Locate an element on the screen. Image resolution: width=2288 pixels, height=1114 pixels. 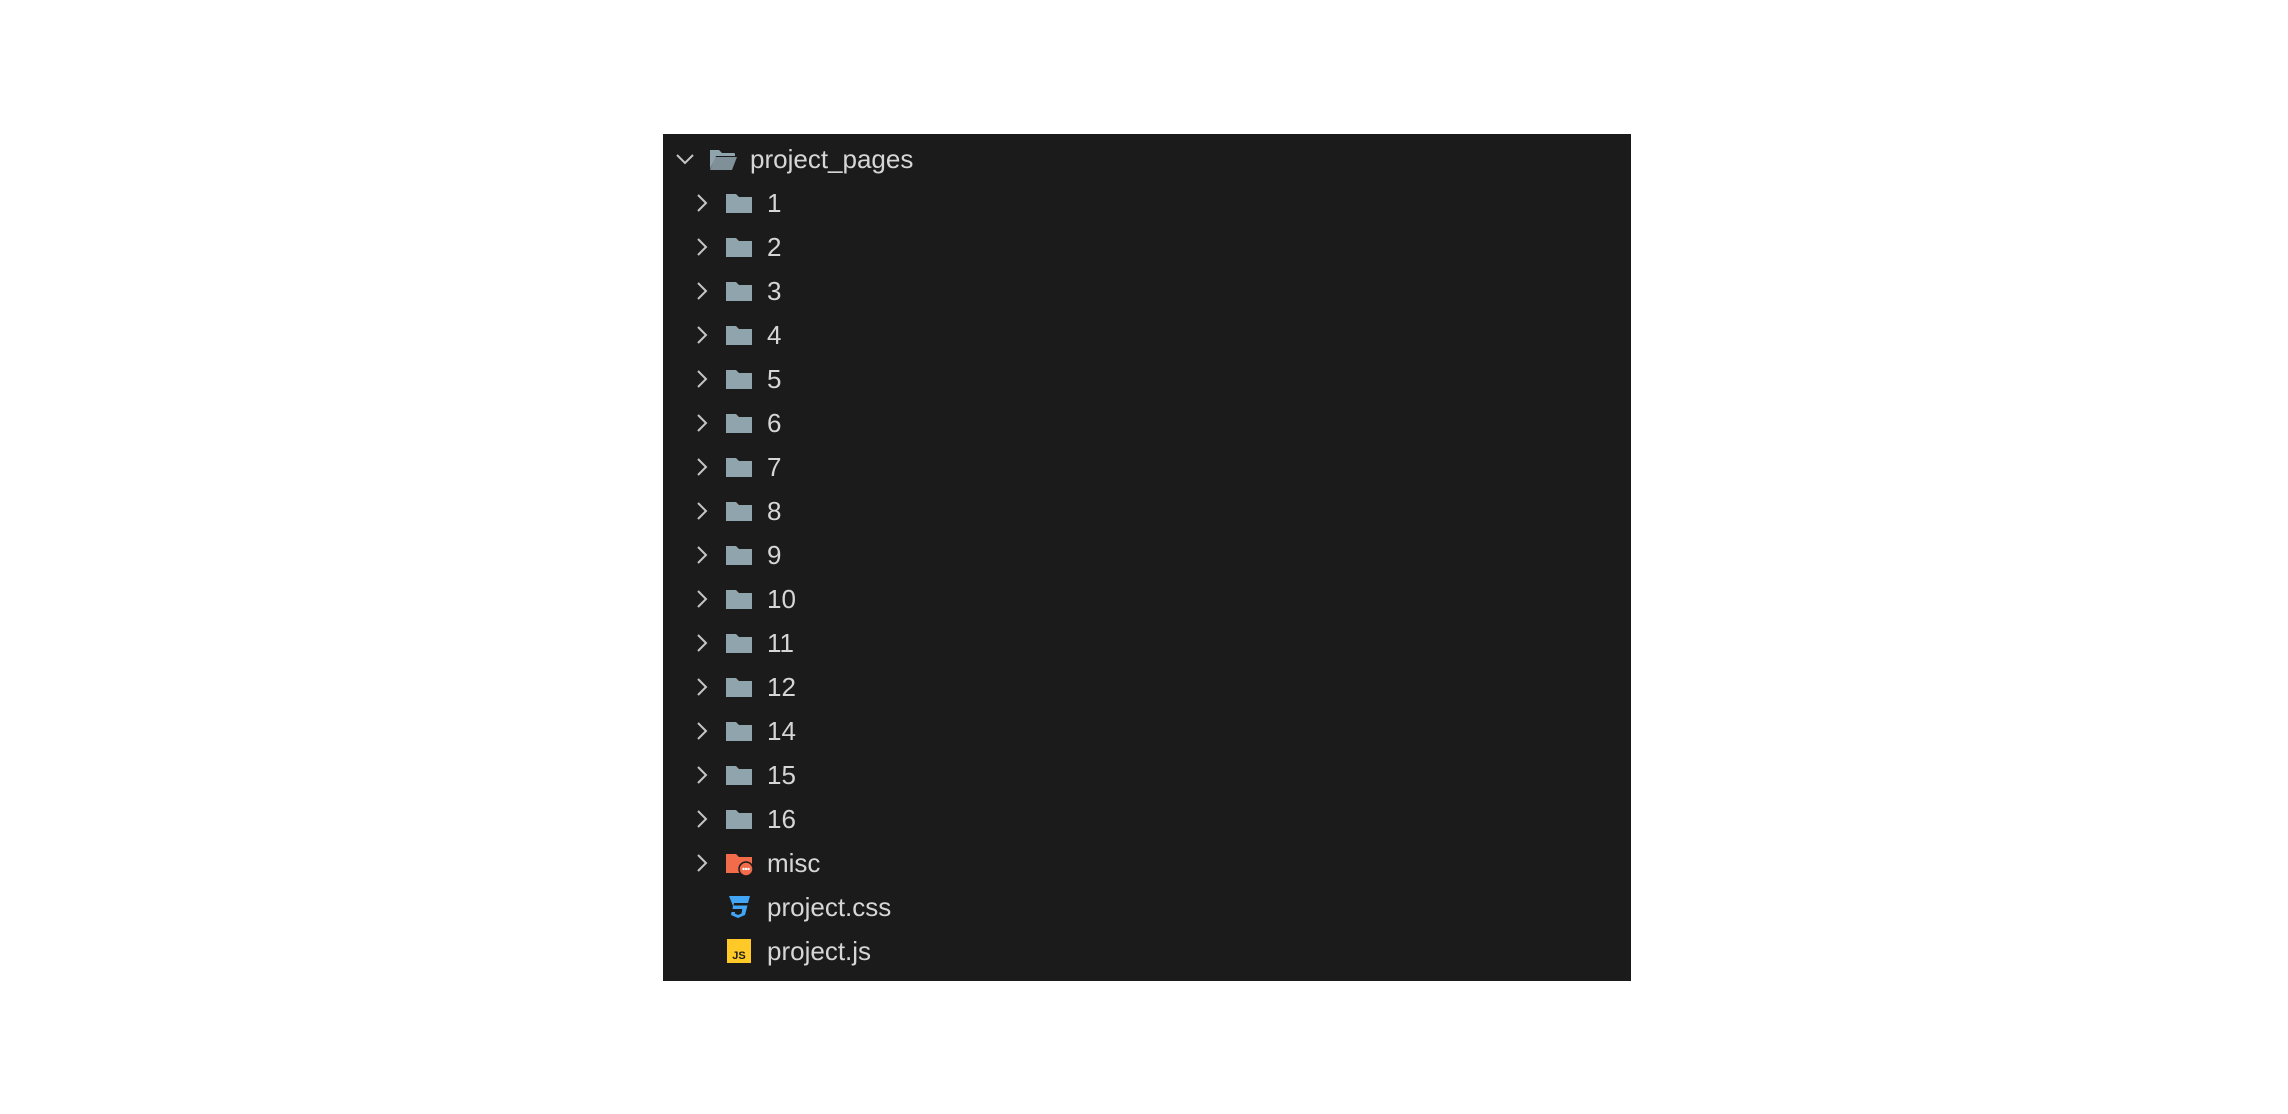
tree-item-label: 5 is located at coordinates (774, 379).